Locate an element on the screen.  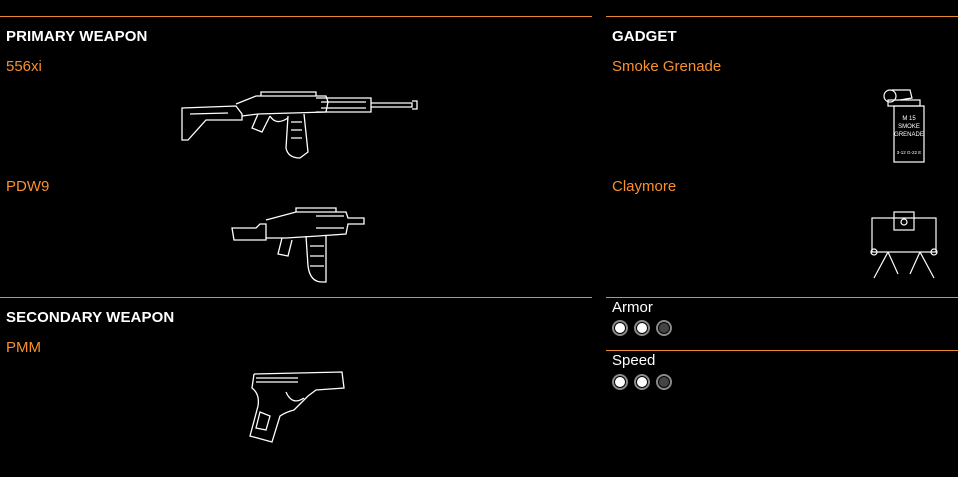
weapon-name-pmm: PMM is located at coordinates (23, 347).